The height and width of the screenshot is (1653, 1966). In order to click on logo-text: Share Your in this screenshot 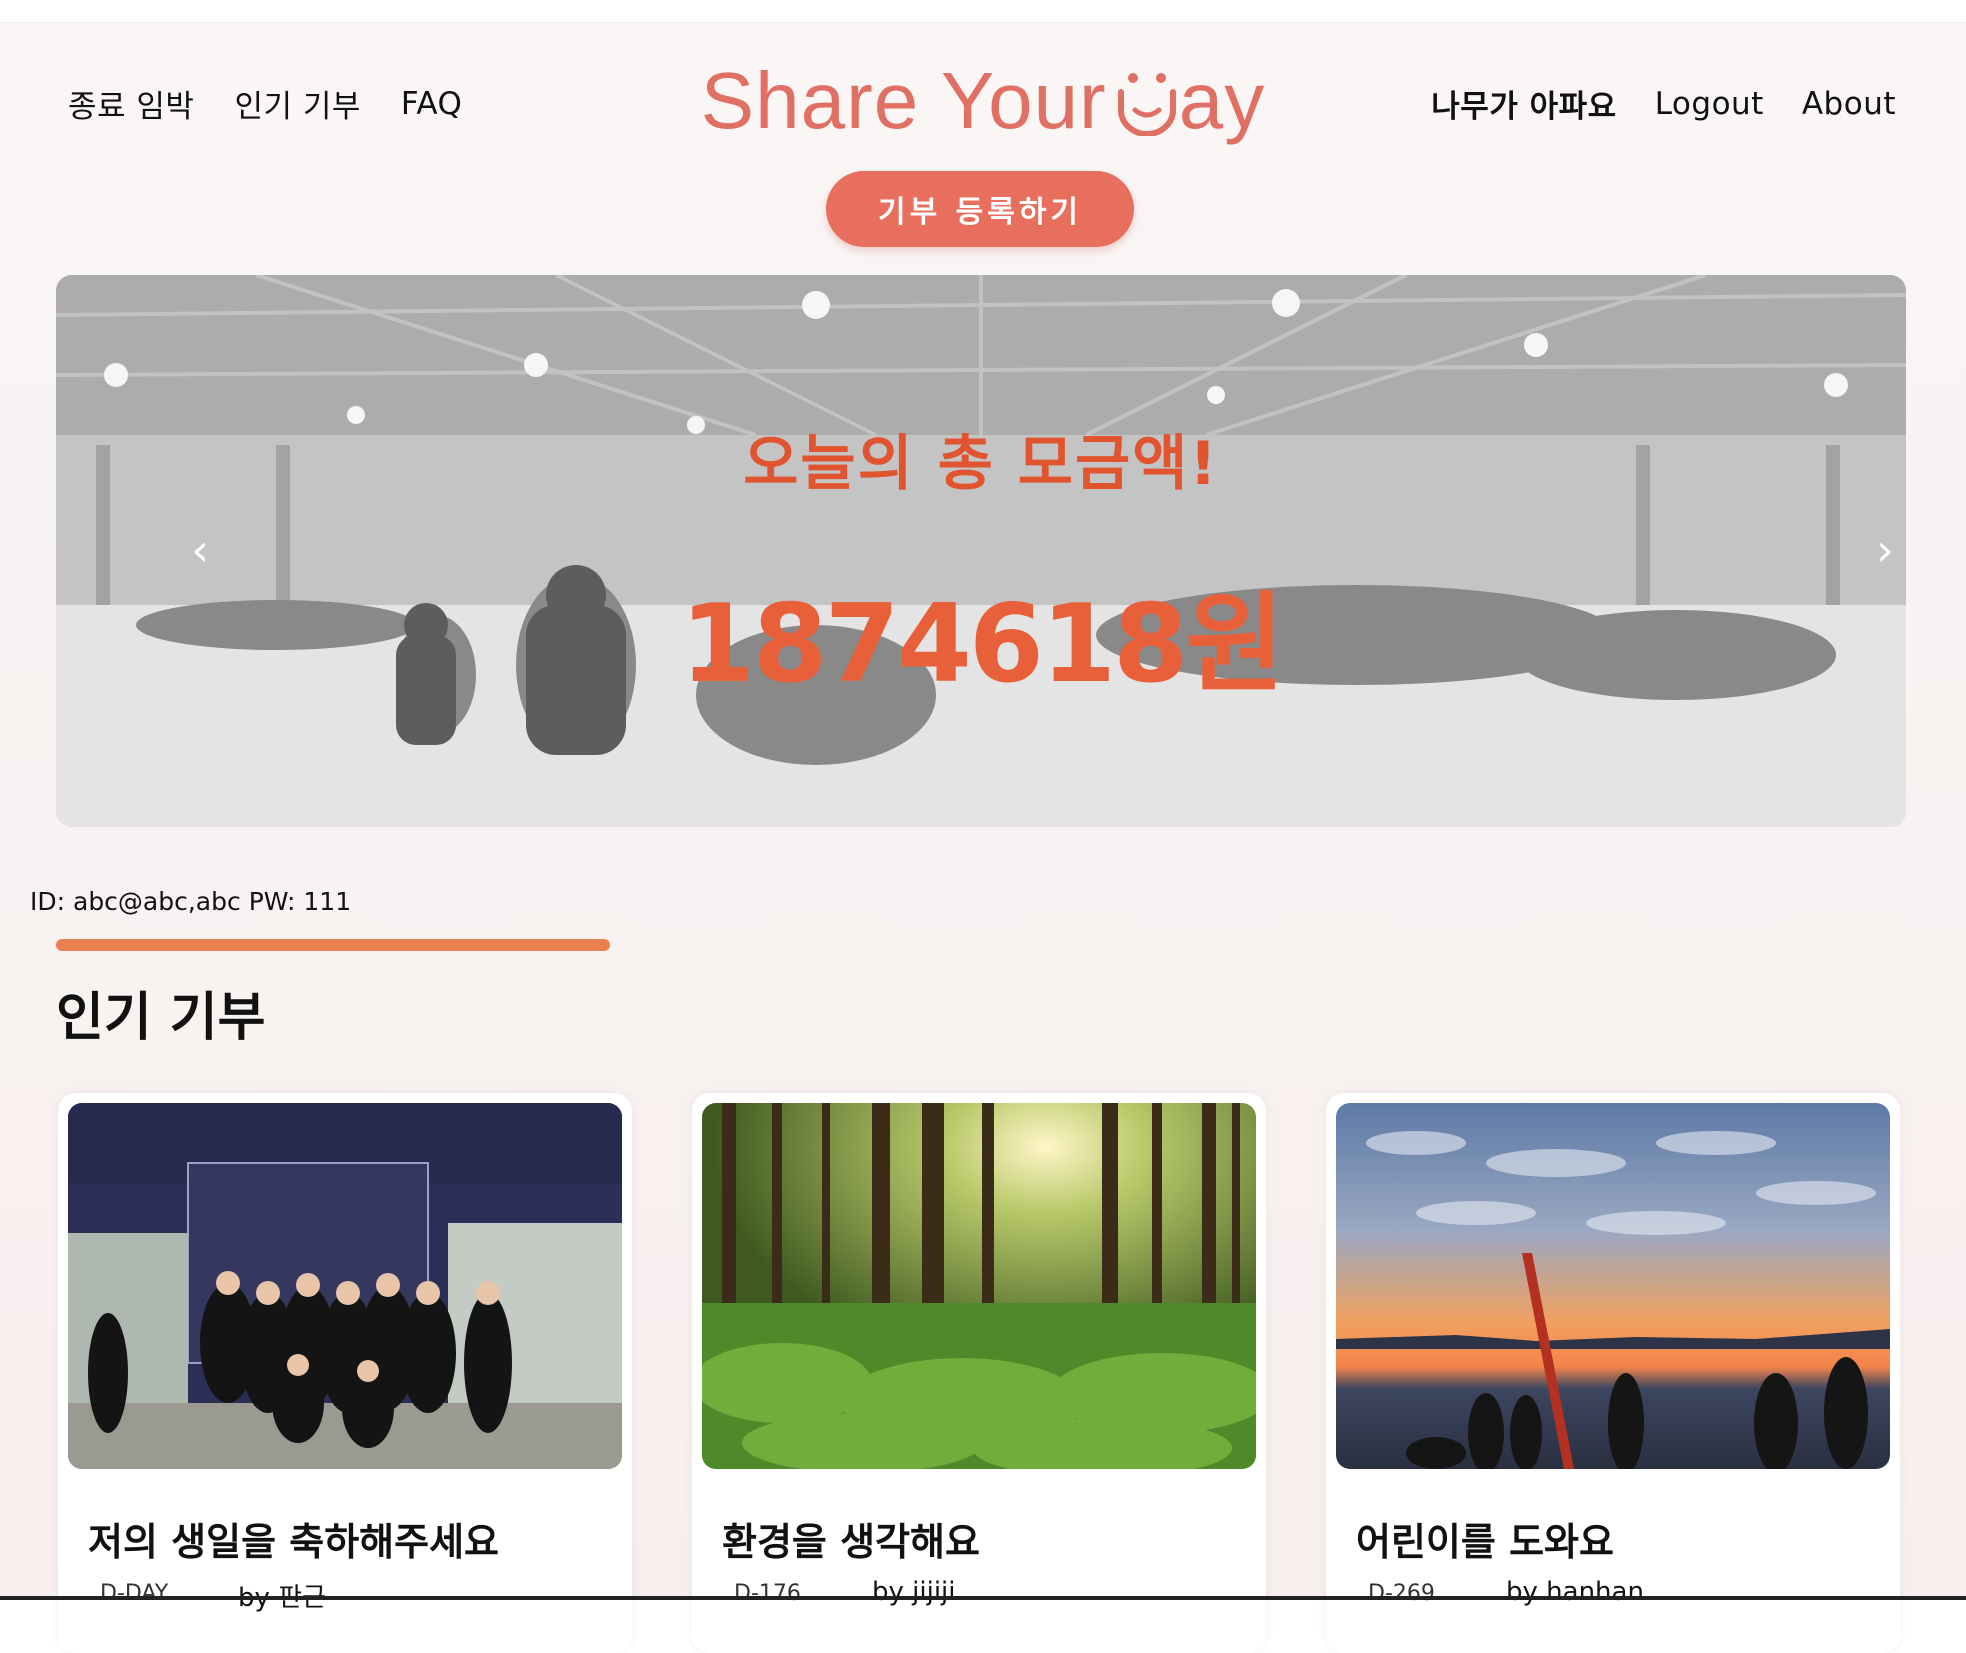, I will do `click(903, 100)`.